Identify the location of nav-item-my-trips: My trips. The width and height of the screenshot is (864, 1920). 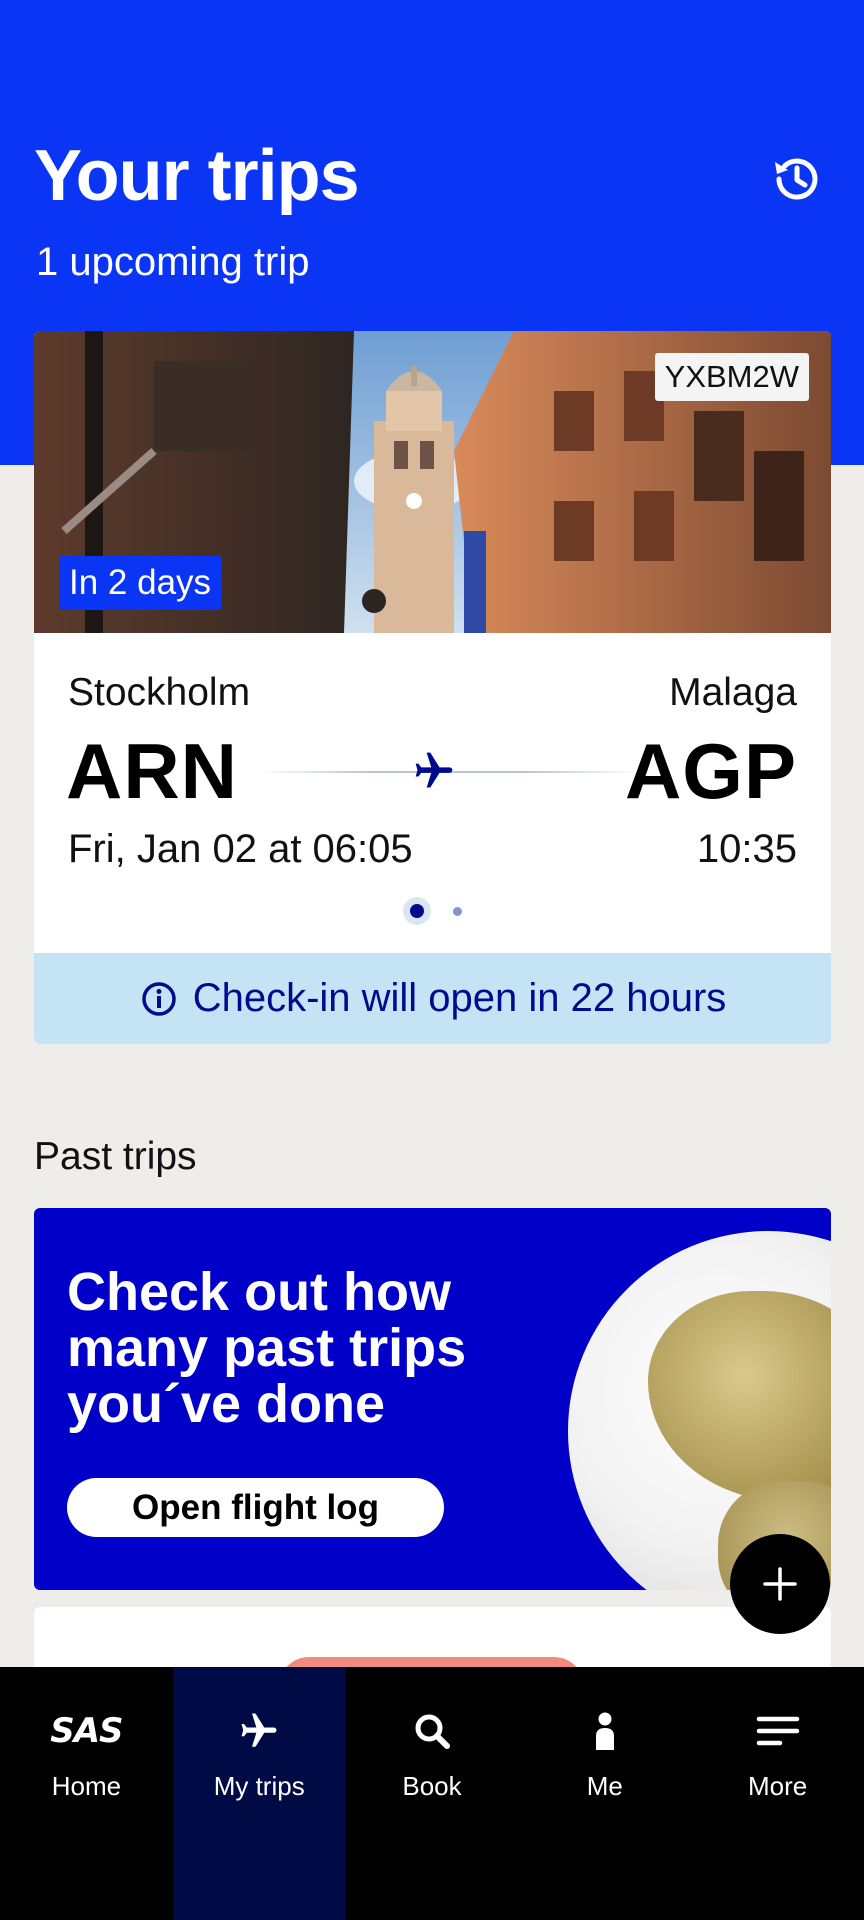
(259, 1793).